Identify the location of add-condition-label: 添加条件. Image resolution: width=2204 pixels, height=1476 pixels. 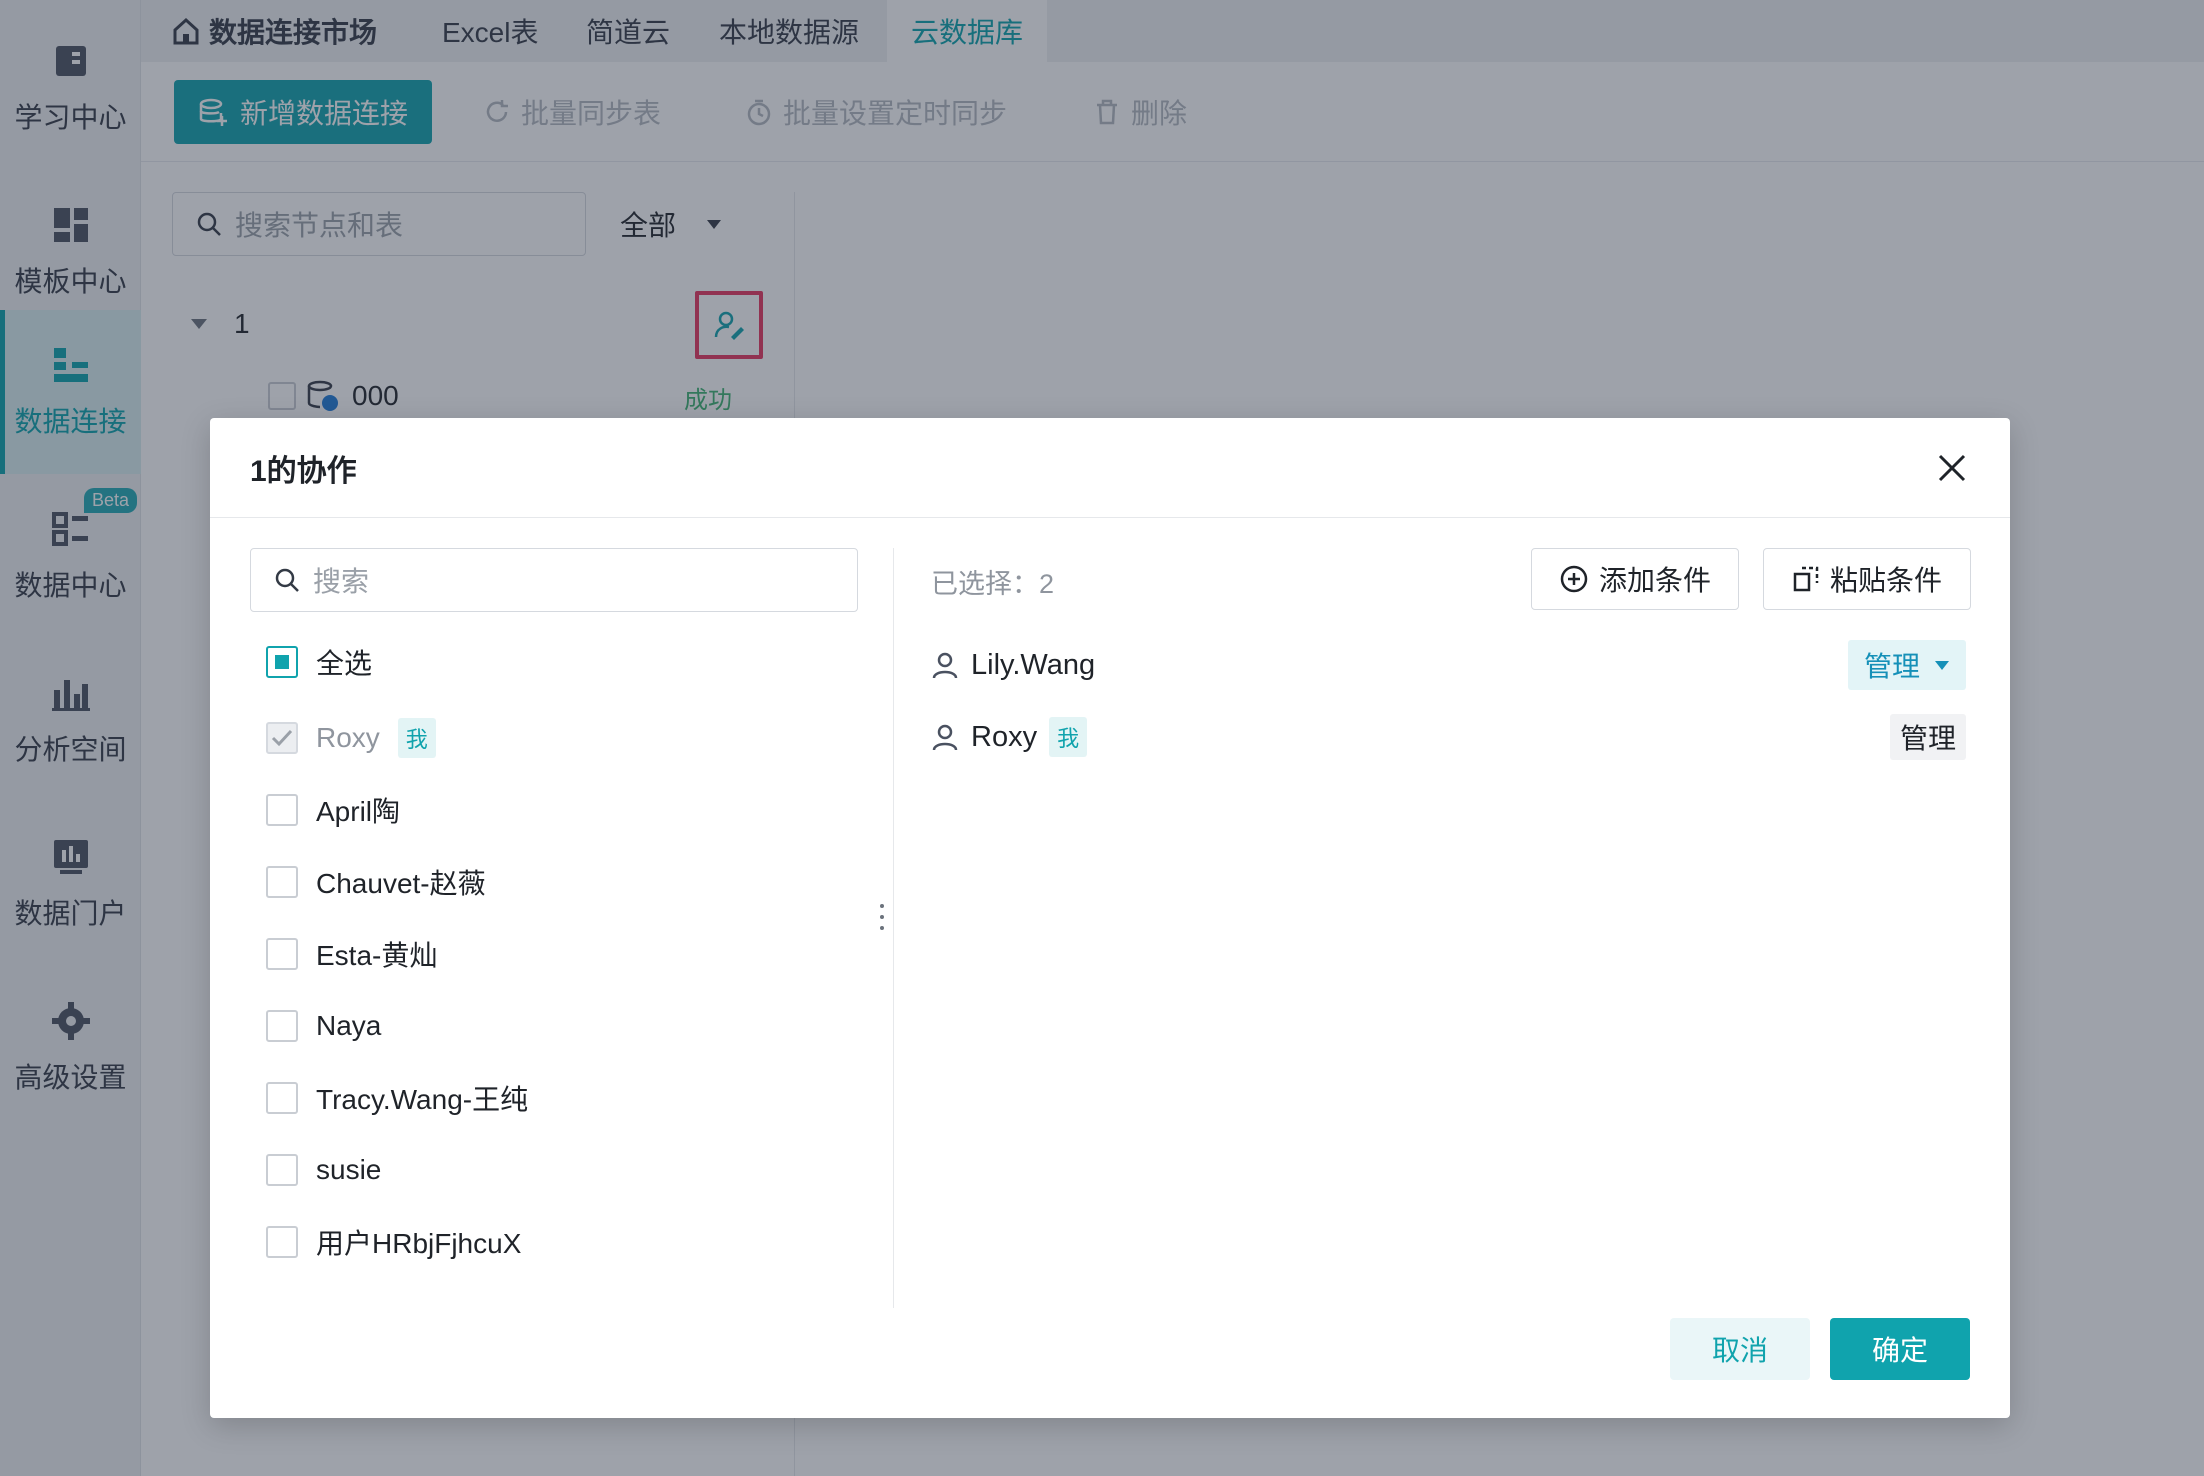
(1654, 580).